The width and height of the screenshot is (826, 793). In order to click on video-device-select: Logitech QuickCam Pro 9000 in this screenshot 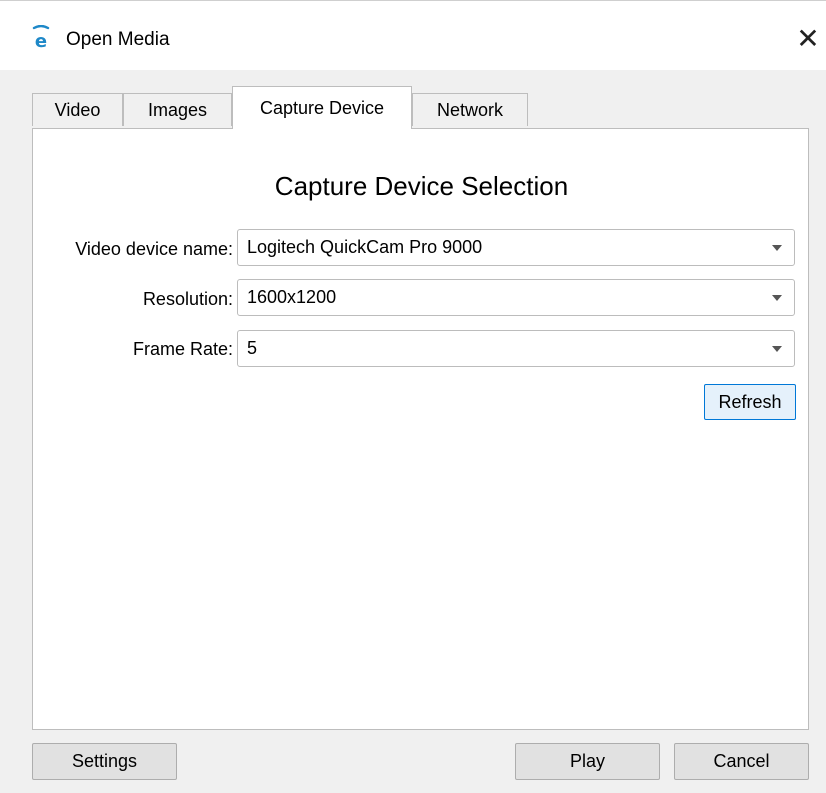, I will do `click(516, 247)`.